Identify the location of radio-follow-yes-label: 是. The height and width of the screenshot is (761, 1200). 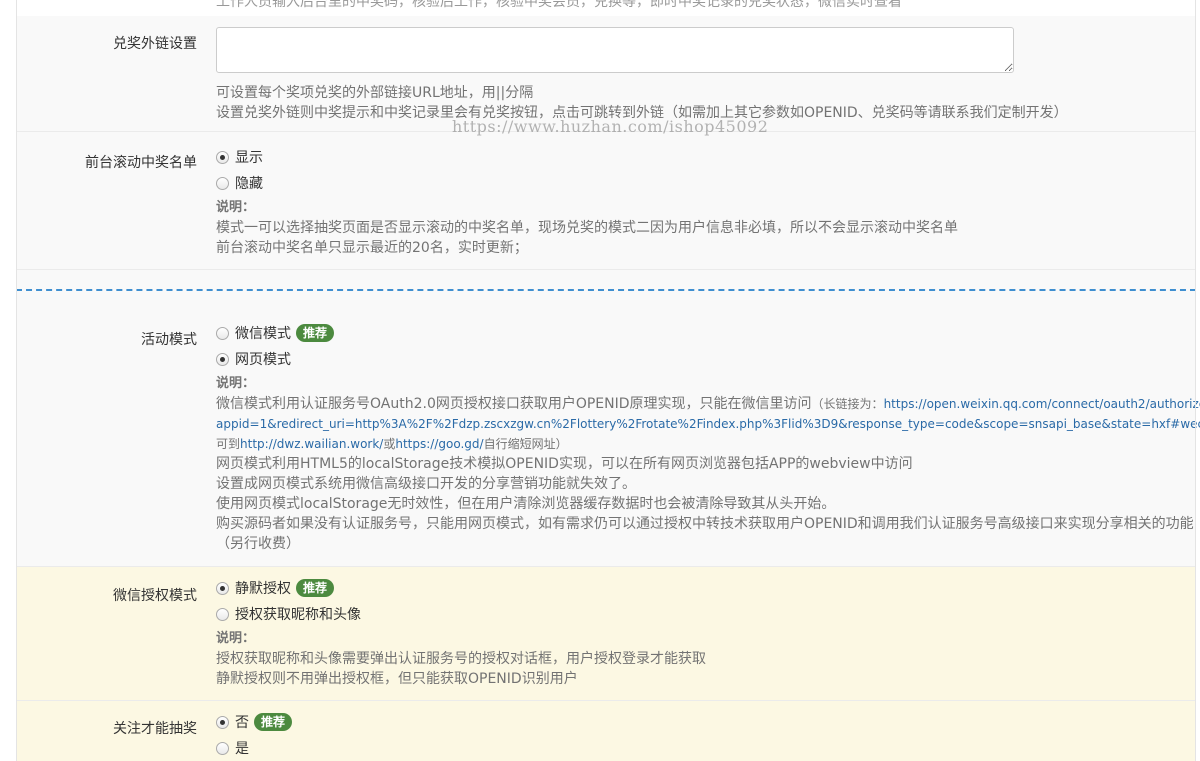
(242, 749).